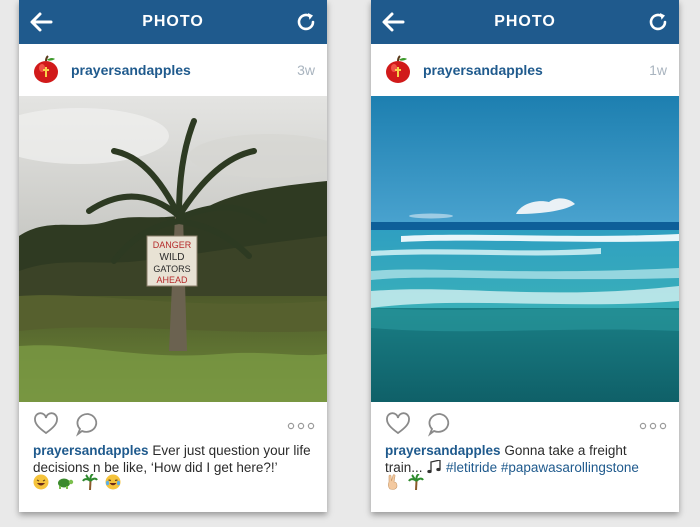 The height and width of the screenshot is (527, 700). Describe the element at coordinates (172, 245) in the screenshot. I see `sign-line-1: DANGER` at that location.